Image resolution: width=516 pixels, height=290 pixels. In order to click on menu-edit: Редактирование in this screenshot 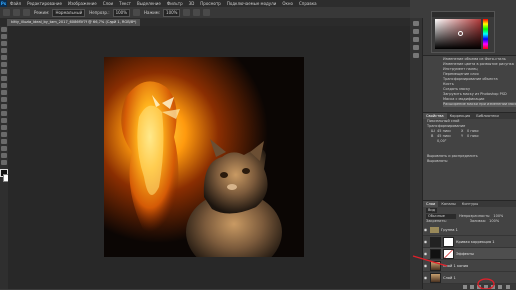, I will do `click(44, 3)`.